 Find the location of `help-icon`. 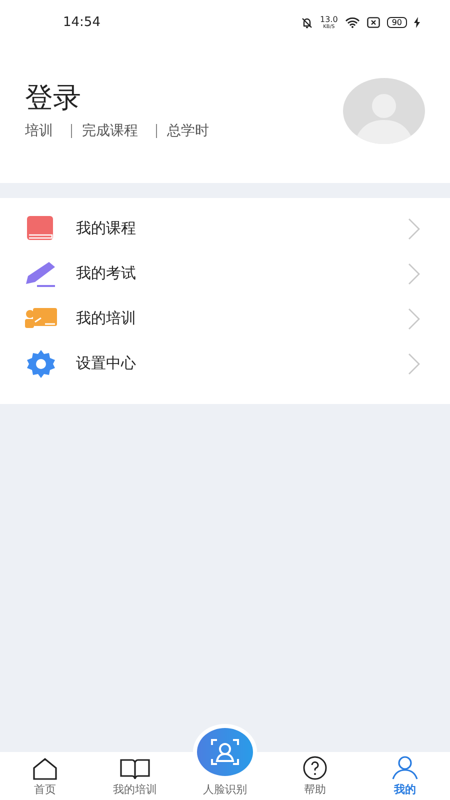

help-icon is located at coordinates (315, 768).